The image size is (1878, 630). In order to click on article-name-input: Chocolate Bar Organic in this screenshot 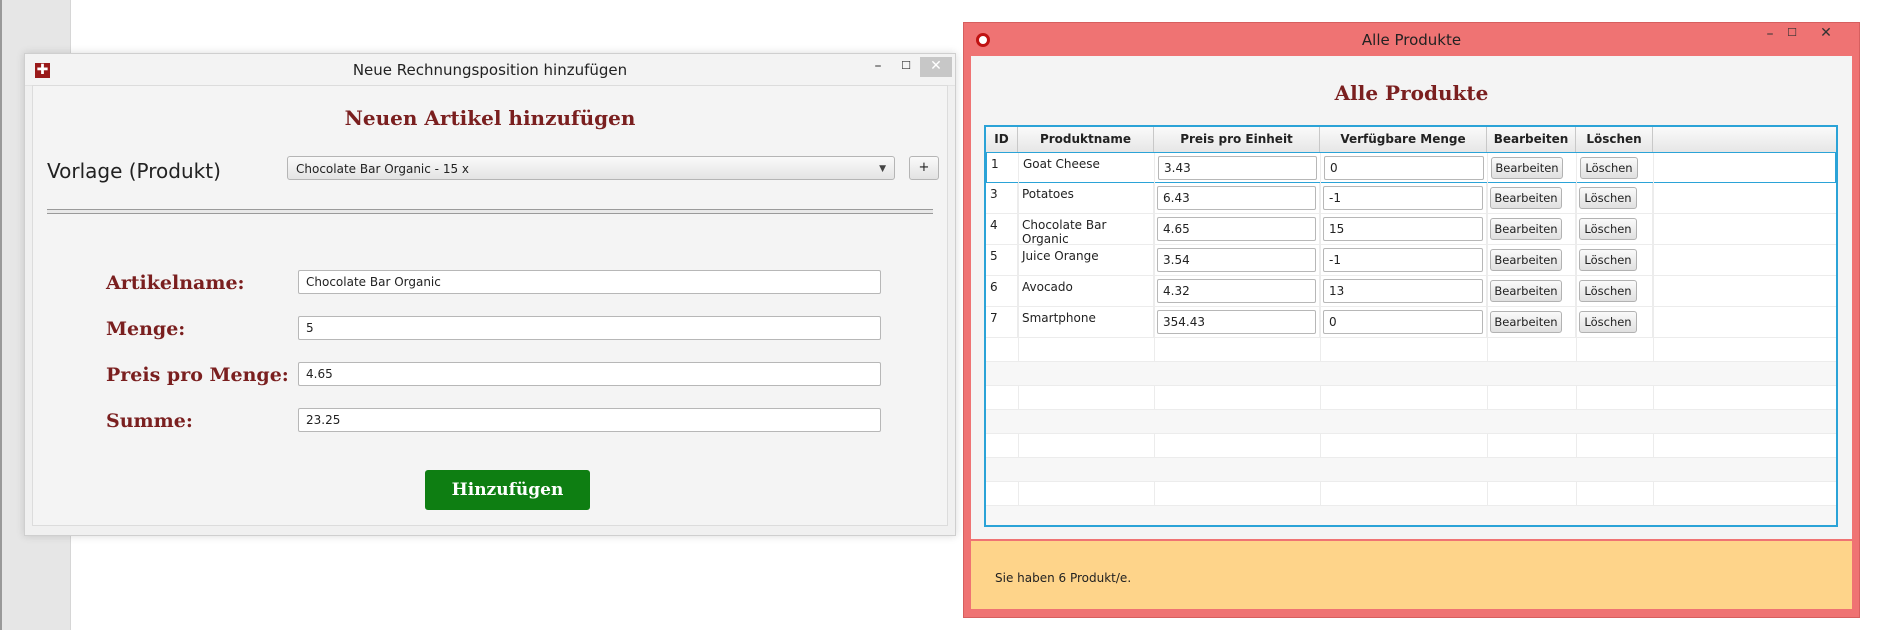, I will do `click(589, 282)`.